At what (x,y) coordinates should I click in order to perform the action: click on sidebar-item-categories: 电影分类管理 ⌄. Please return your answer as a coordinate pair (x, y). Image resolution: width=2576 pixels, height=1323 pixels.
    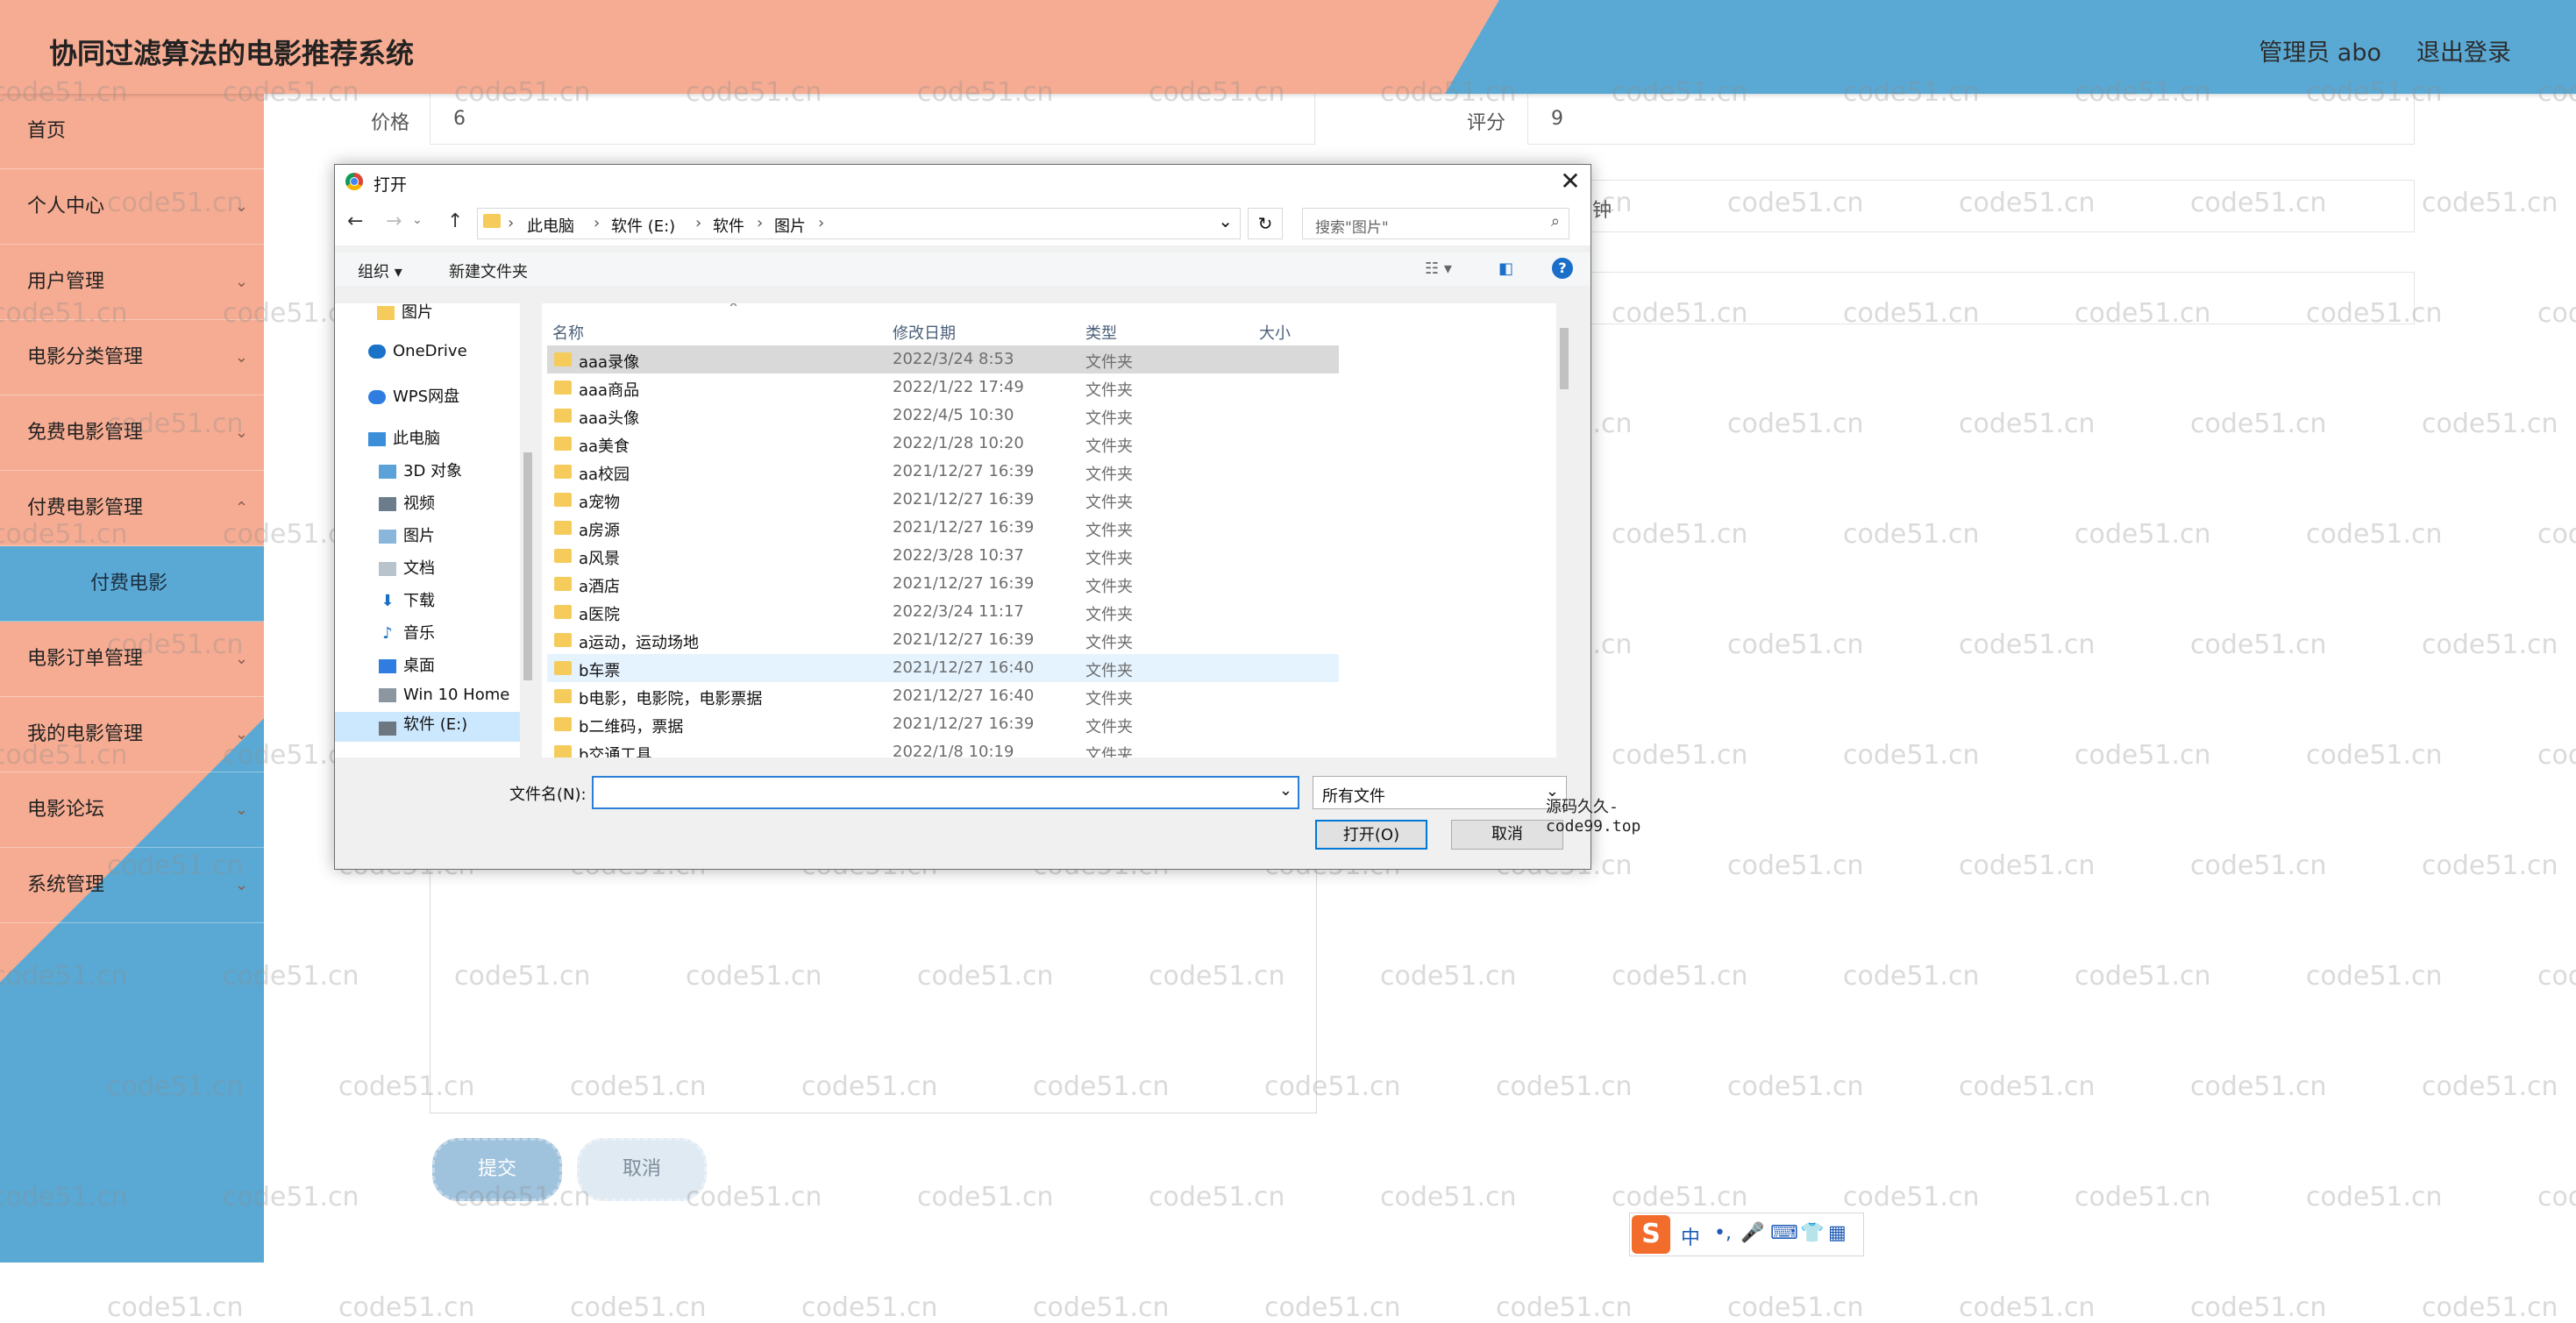
    Looking at the image, I should click on (132, 357).